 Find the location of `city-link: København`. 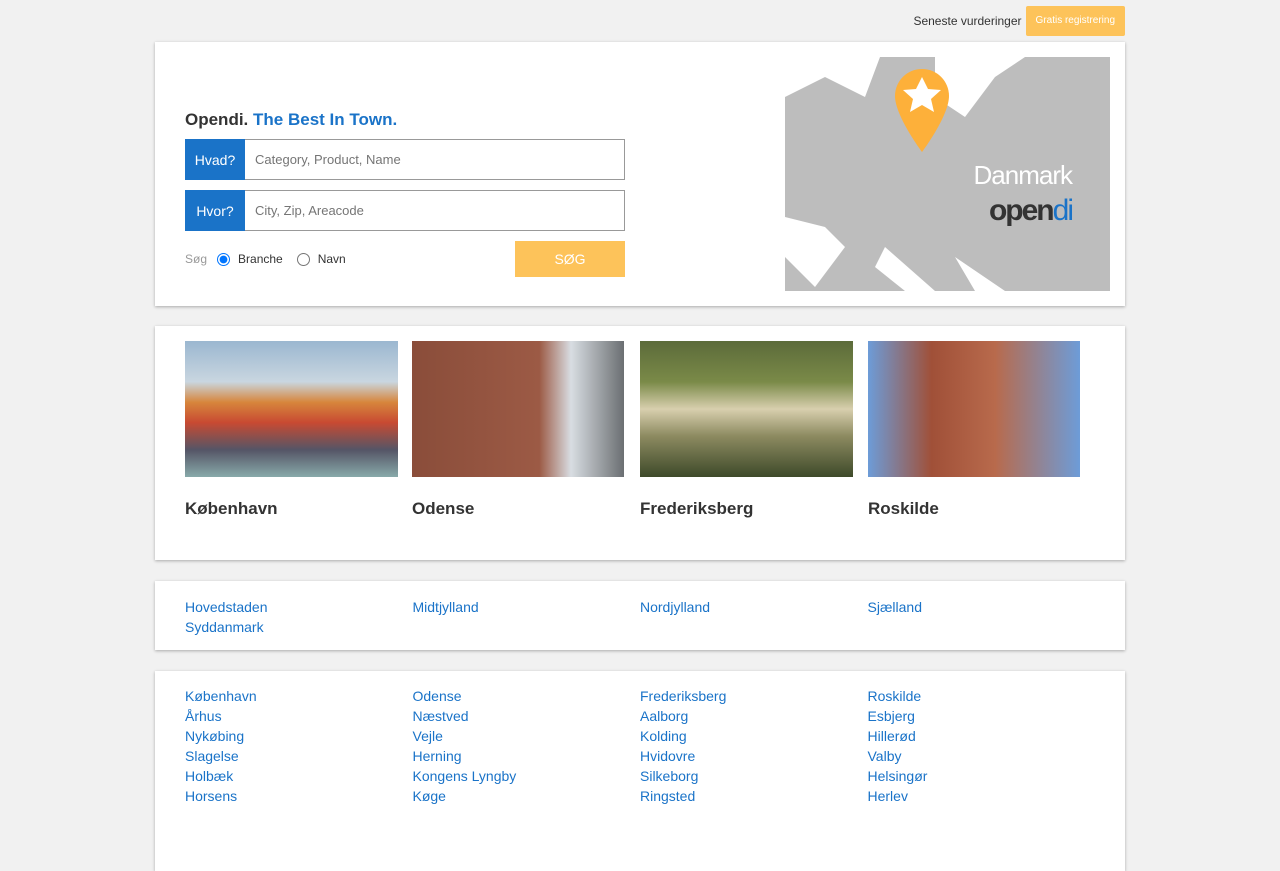

city-link: København is located at coordinates (299, 696).